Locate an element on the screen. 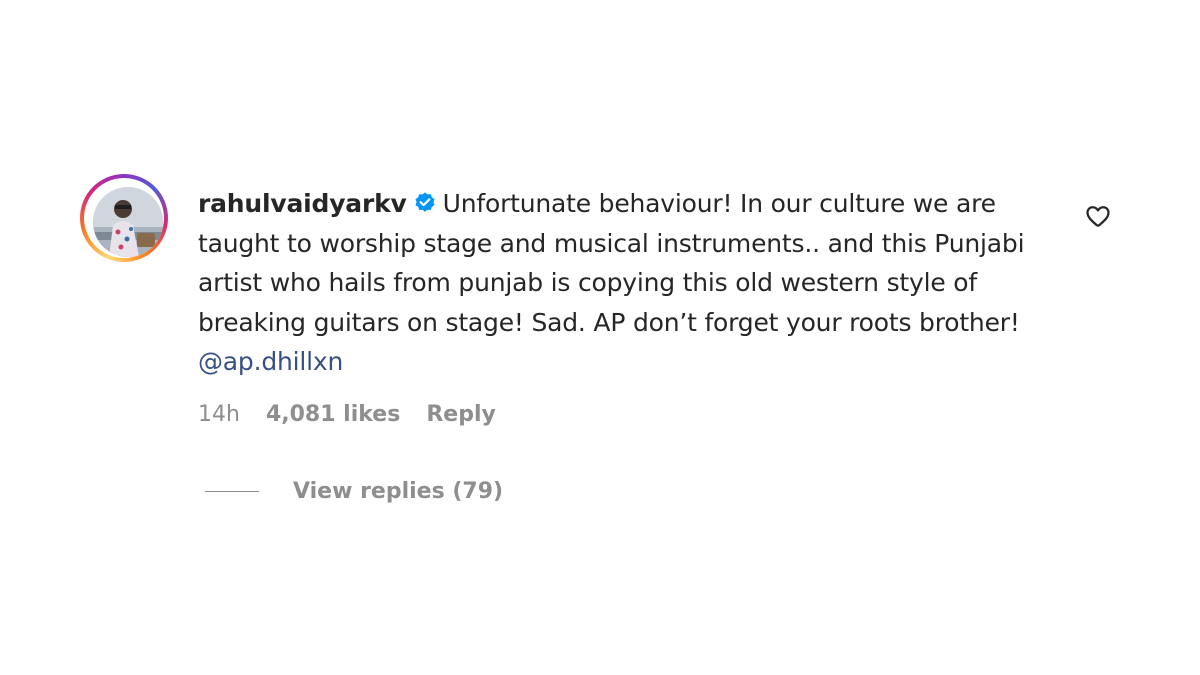  verified-badge-icon is located at coordinates (425, 199).